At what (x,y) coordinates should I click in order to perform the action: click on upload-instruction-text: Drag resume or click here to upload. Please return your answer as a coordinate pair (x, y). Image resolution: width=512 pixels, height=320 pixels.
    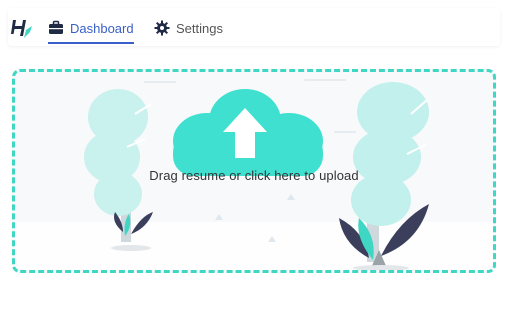
    Looking at the image, I should click on (254, 175).